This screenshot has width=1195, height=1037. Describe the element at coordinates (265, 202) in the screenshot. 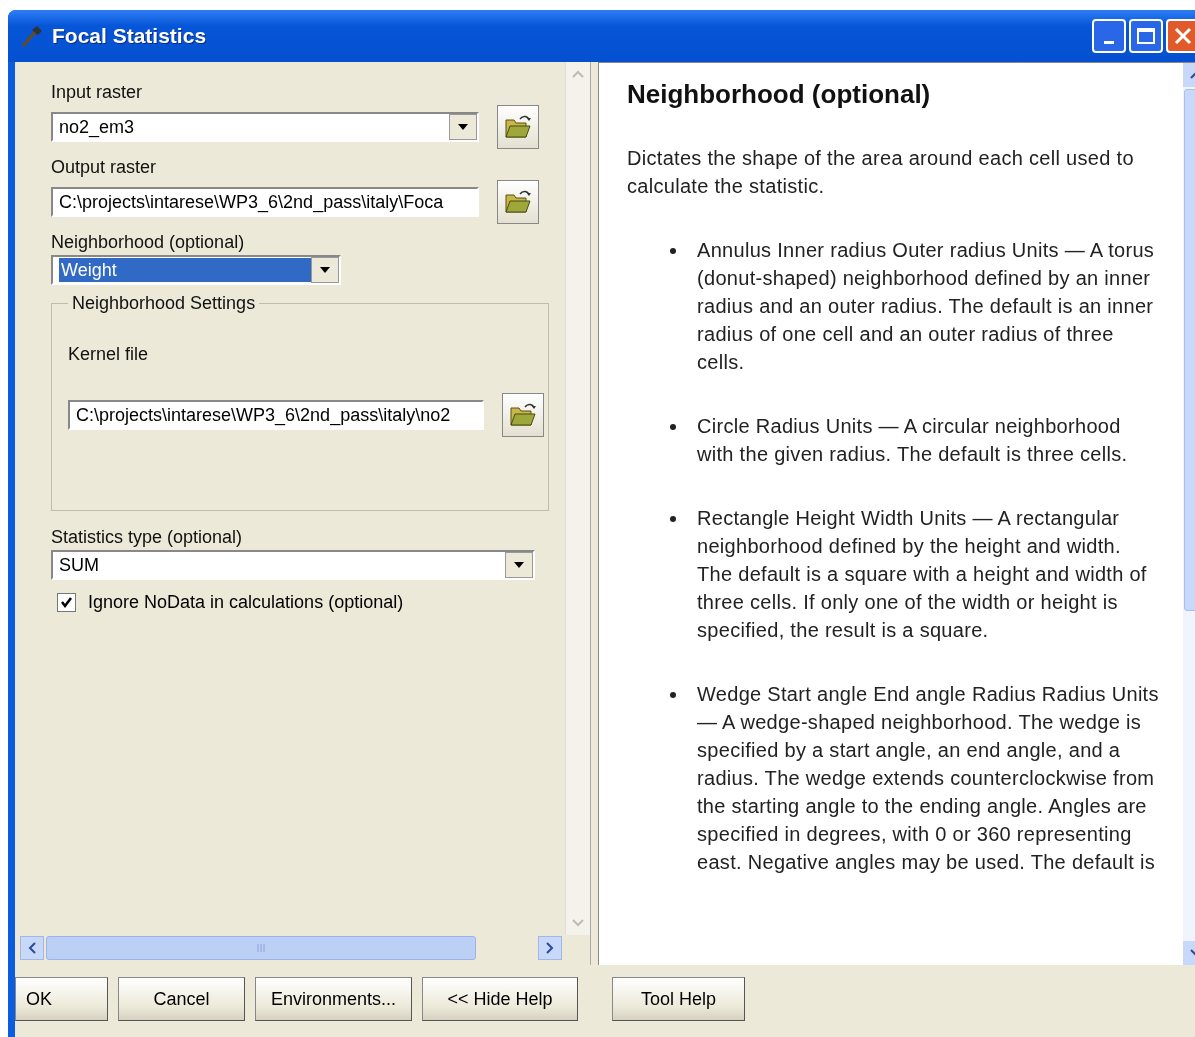

I see `path-field: C:\projects\intarese\WP3_6\2nd_pass\italy\Foca` at that location.